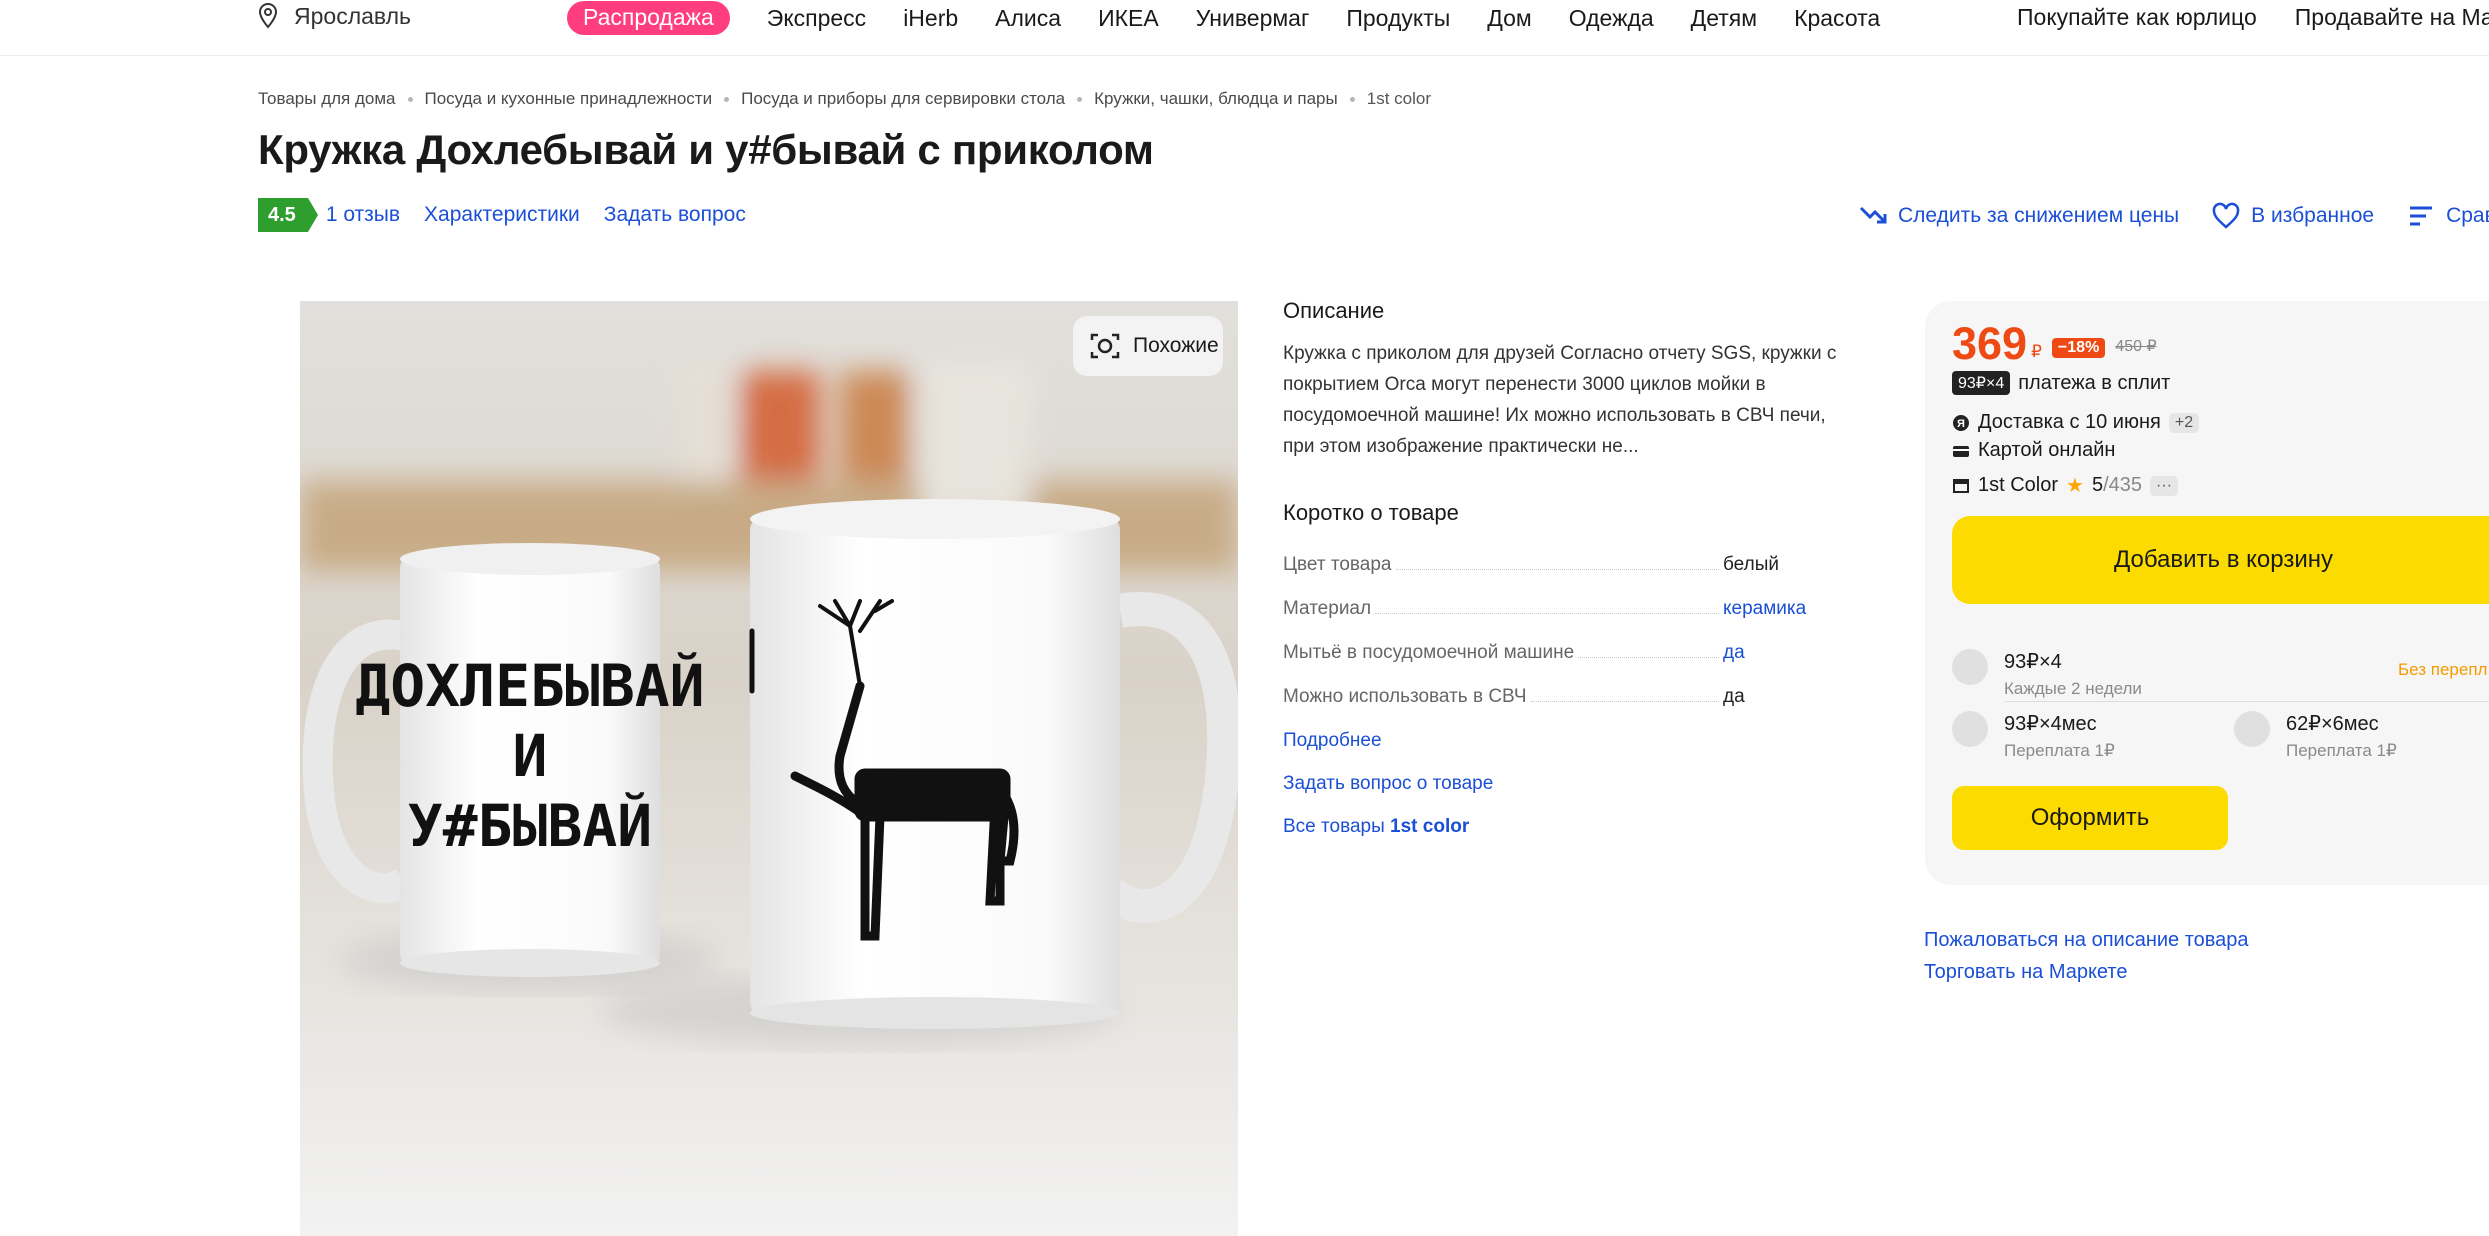 This screenshot has width=2489, height=1236. I want to click on compare-label: Срав, so click(2467, 215).